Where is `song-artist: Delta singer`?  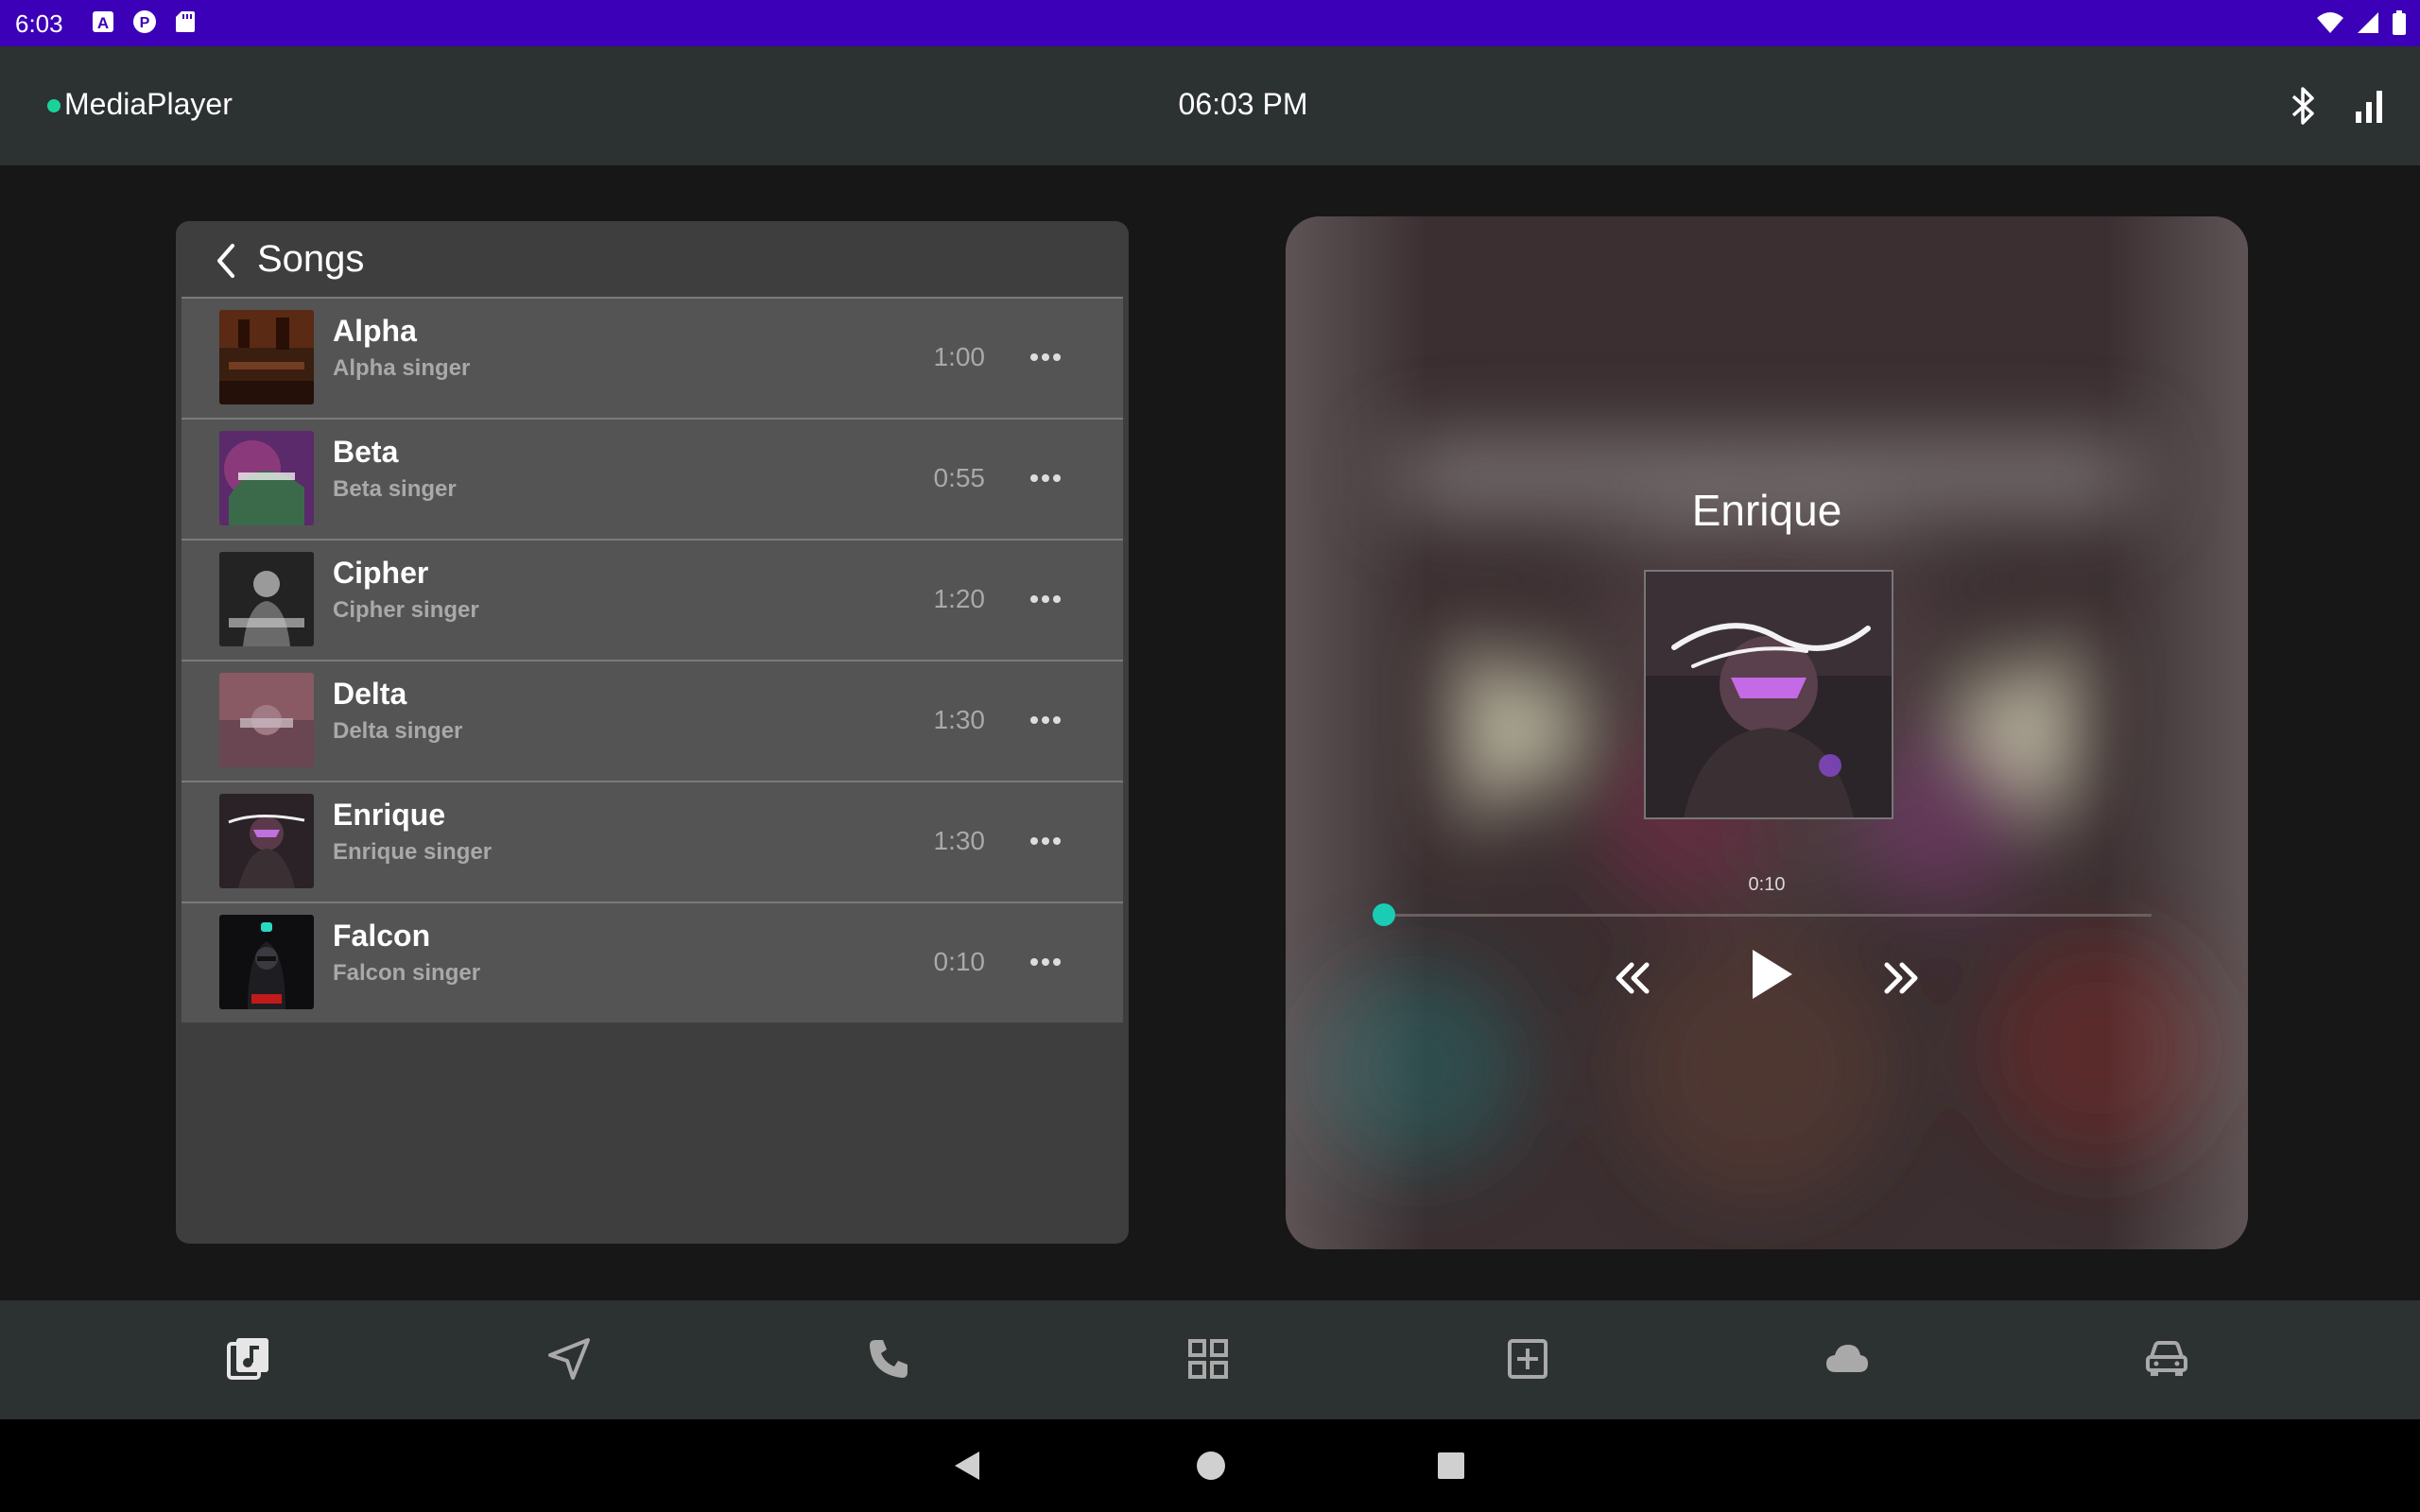
song-artist: Delta singer is located at coordinates (398, 731).